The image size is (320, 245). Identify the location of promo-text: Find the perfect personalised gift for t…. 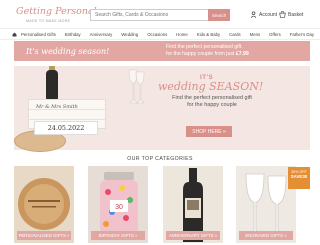
(207, 50).